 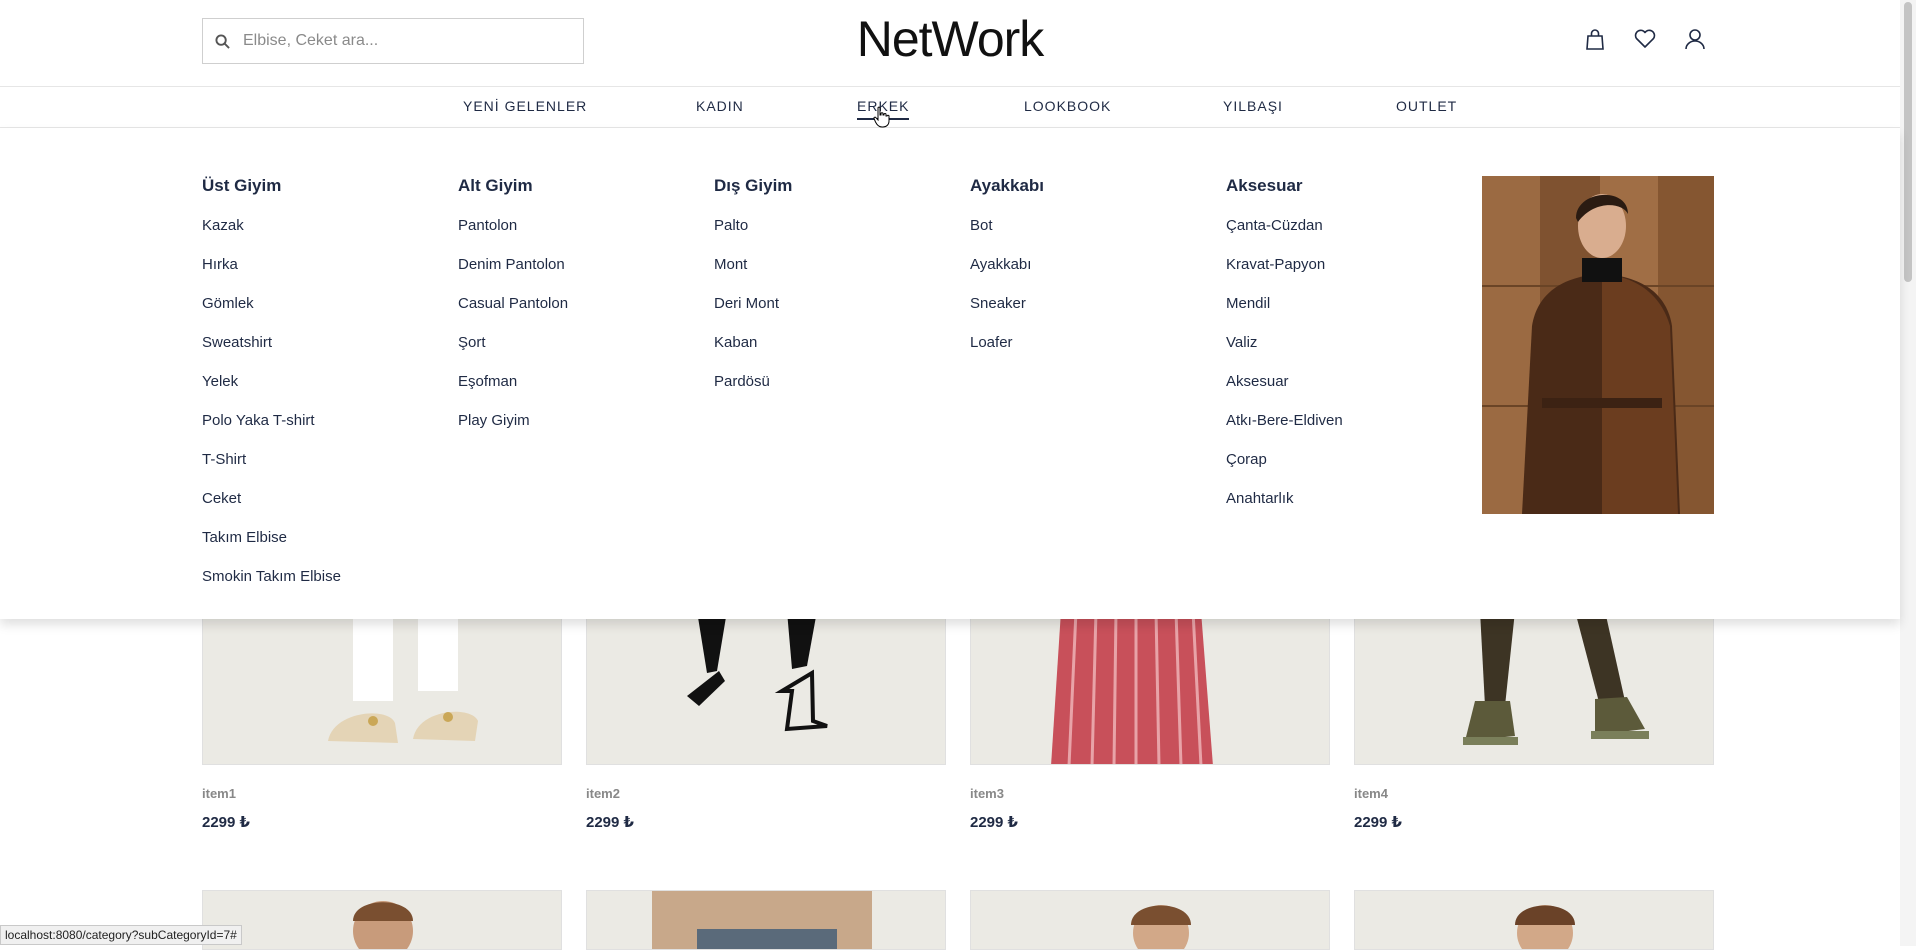 I want to click on product-name: item1, so click(x=219, y=793).